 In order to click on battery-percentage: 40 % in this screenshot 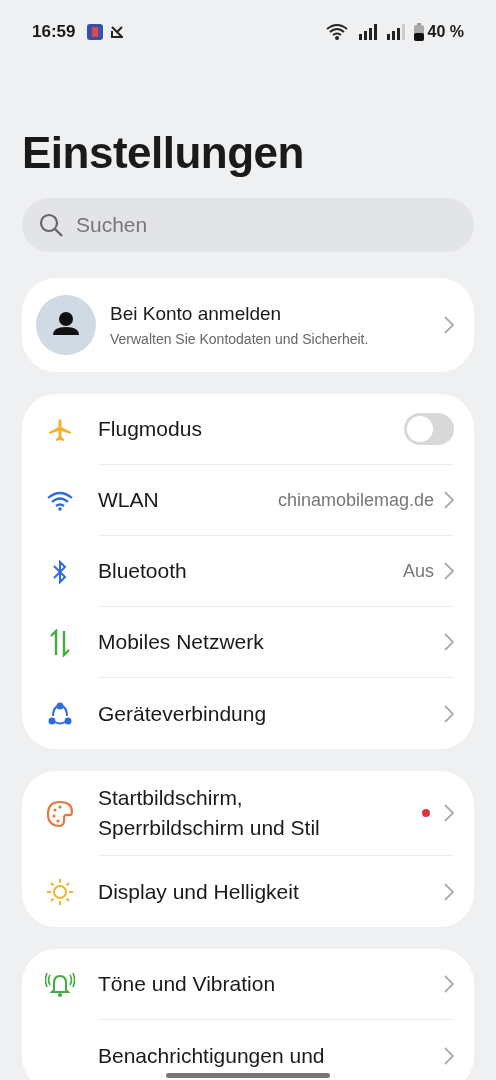, I will do `click(445, 32)`.